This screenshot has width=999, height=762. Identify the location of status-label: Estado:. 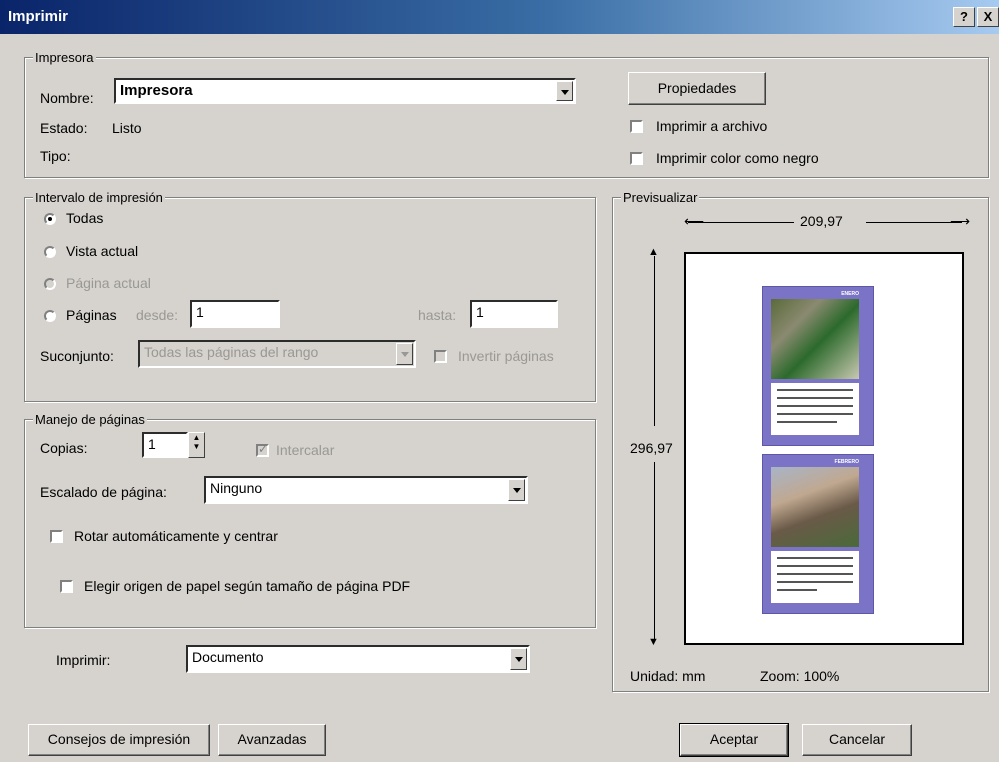
(64, 128).